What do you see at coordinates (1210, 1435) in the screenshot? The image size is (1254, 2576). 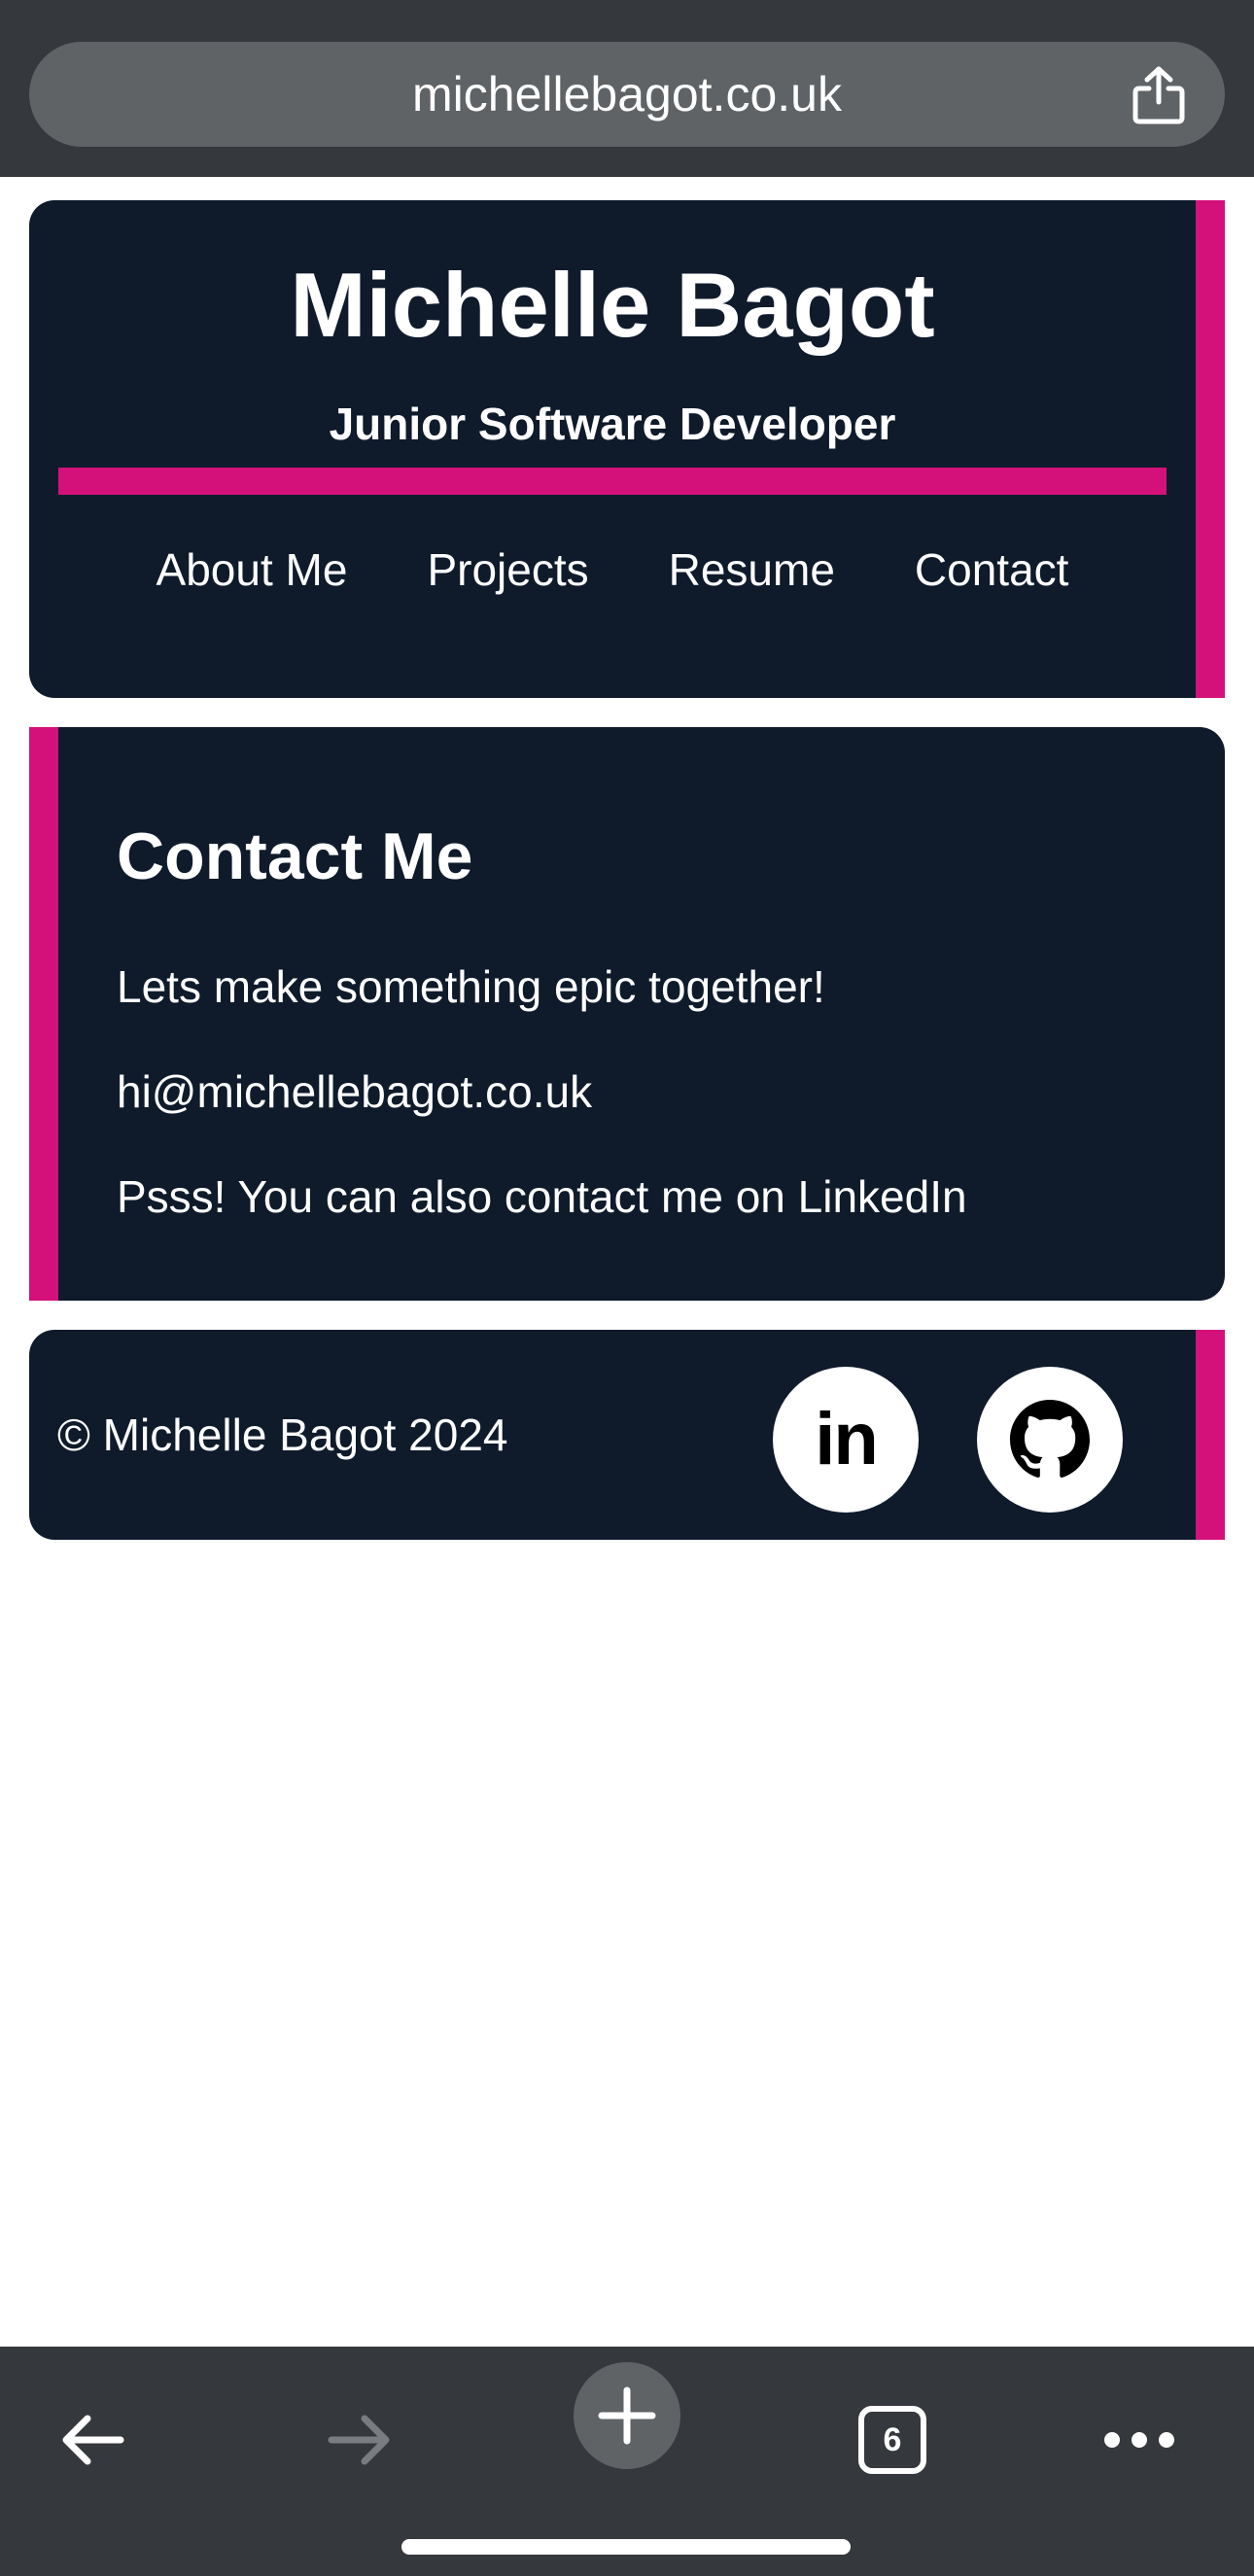 I see `footer-accent-bar` at bounding box center [1210, 1435].